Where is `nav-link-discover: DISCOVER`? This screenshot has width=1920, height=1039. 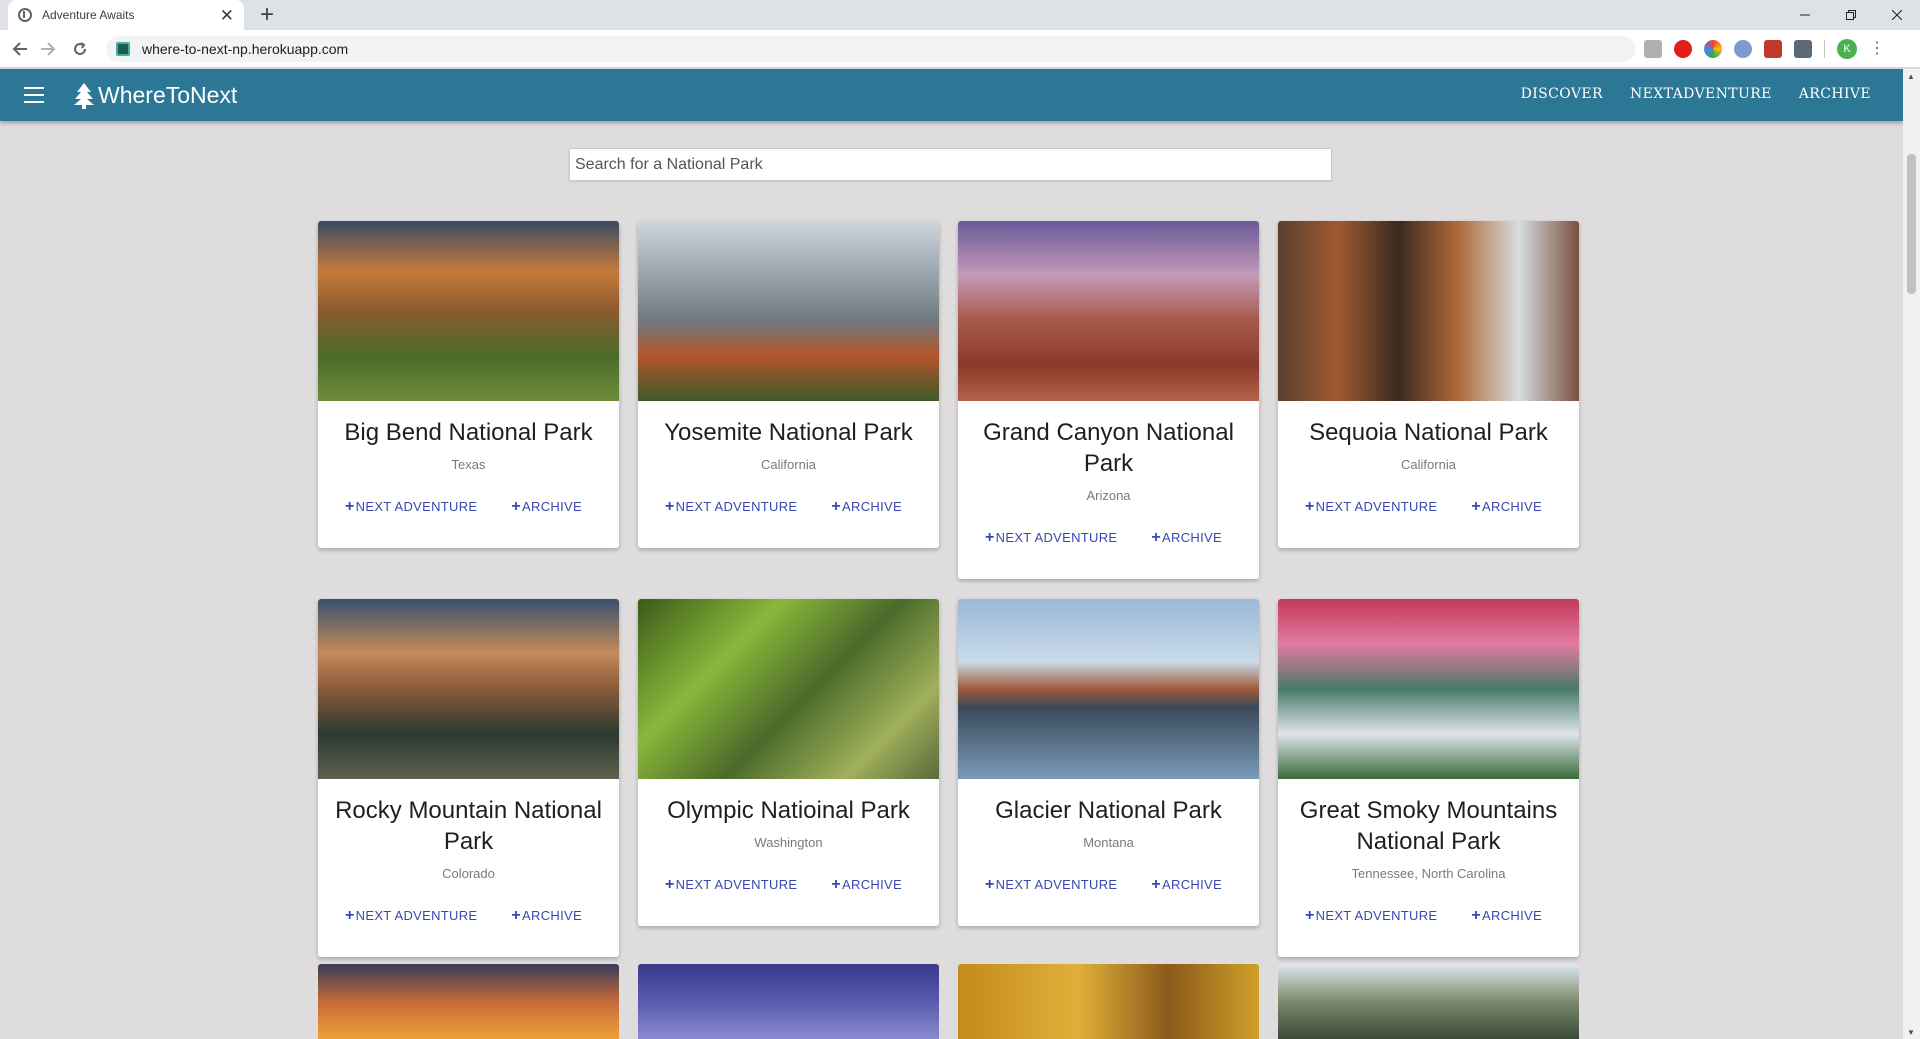
nav-link-discover: DISCOVER is located at coordinates (1562, 94).